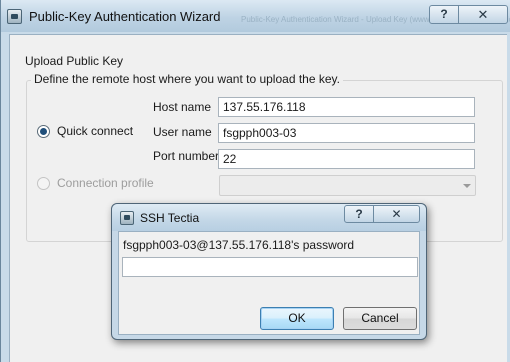 This screenshot has width=510, height=362. What do you see at coordinates (396, 214) in the screenshot?
I see `dialog-close-button: ✕` at bounding box center [396, 214].